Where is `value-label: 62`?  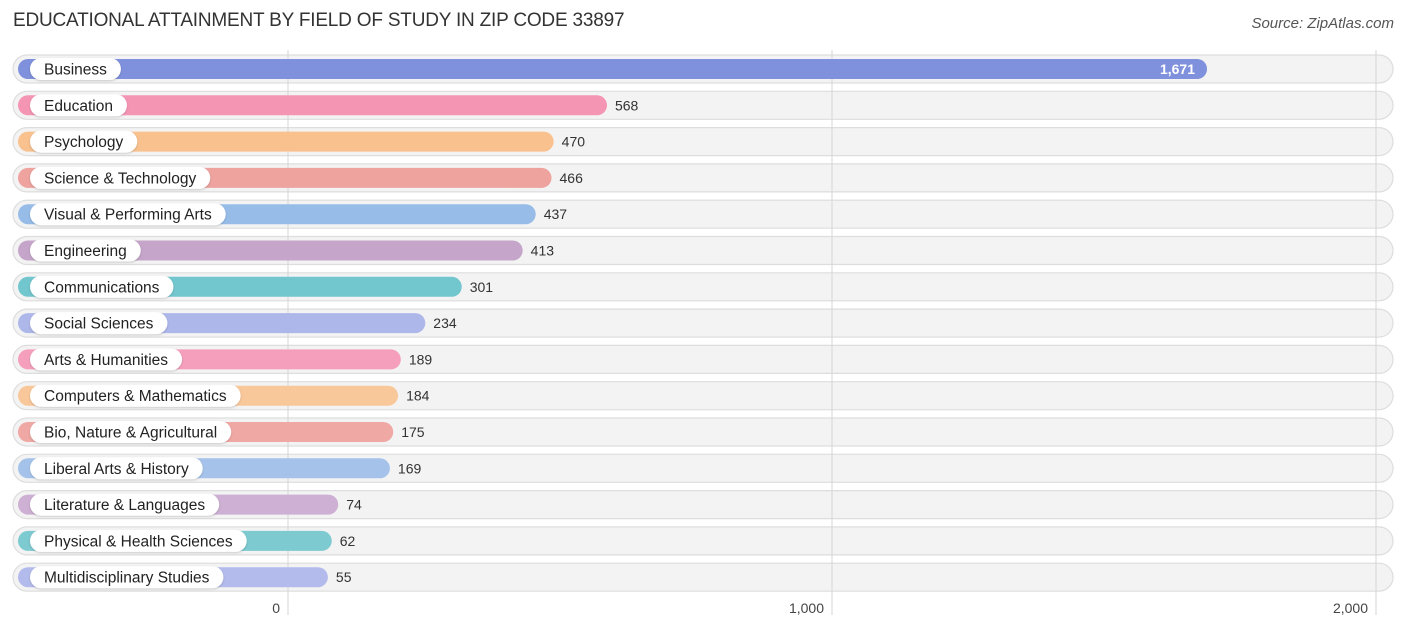 value-label: 62 is located at coordinates (348, 541).